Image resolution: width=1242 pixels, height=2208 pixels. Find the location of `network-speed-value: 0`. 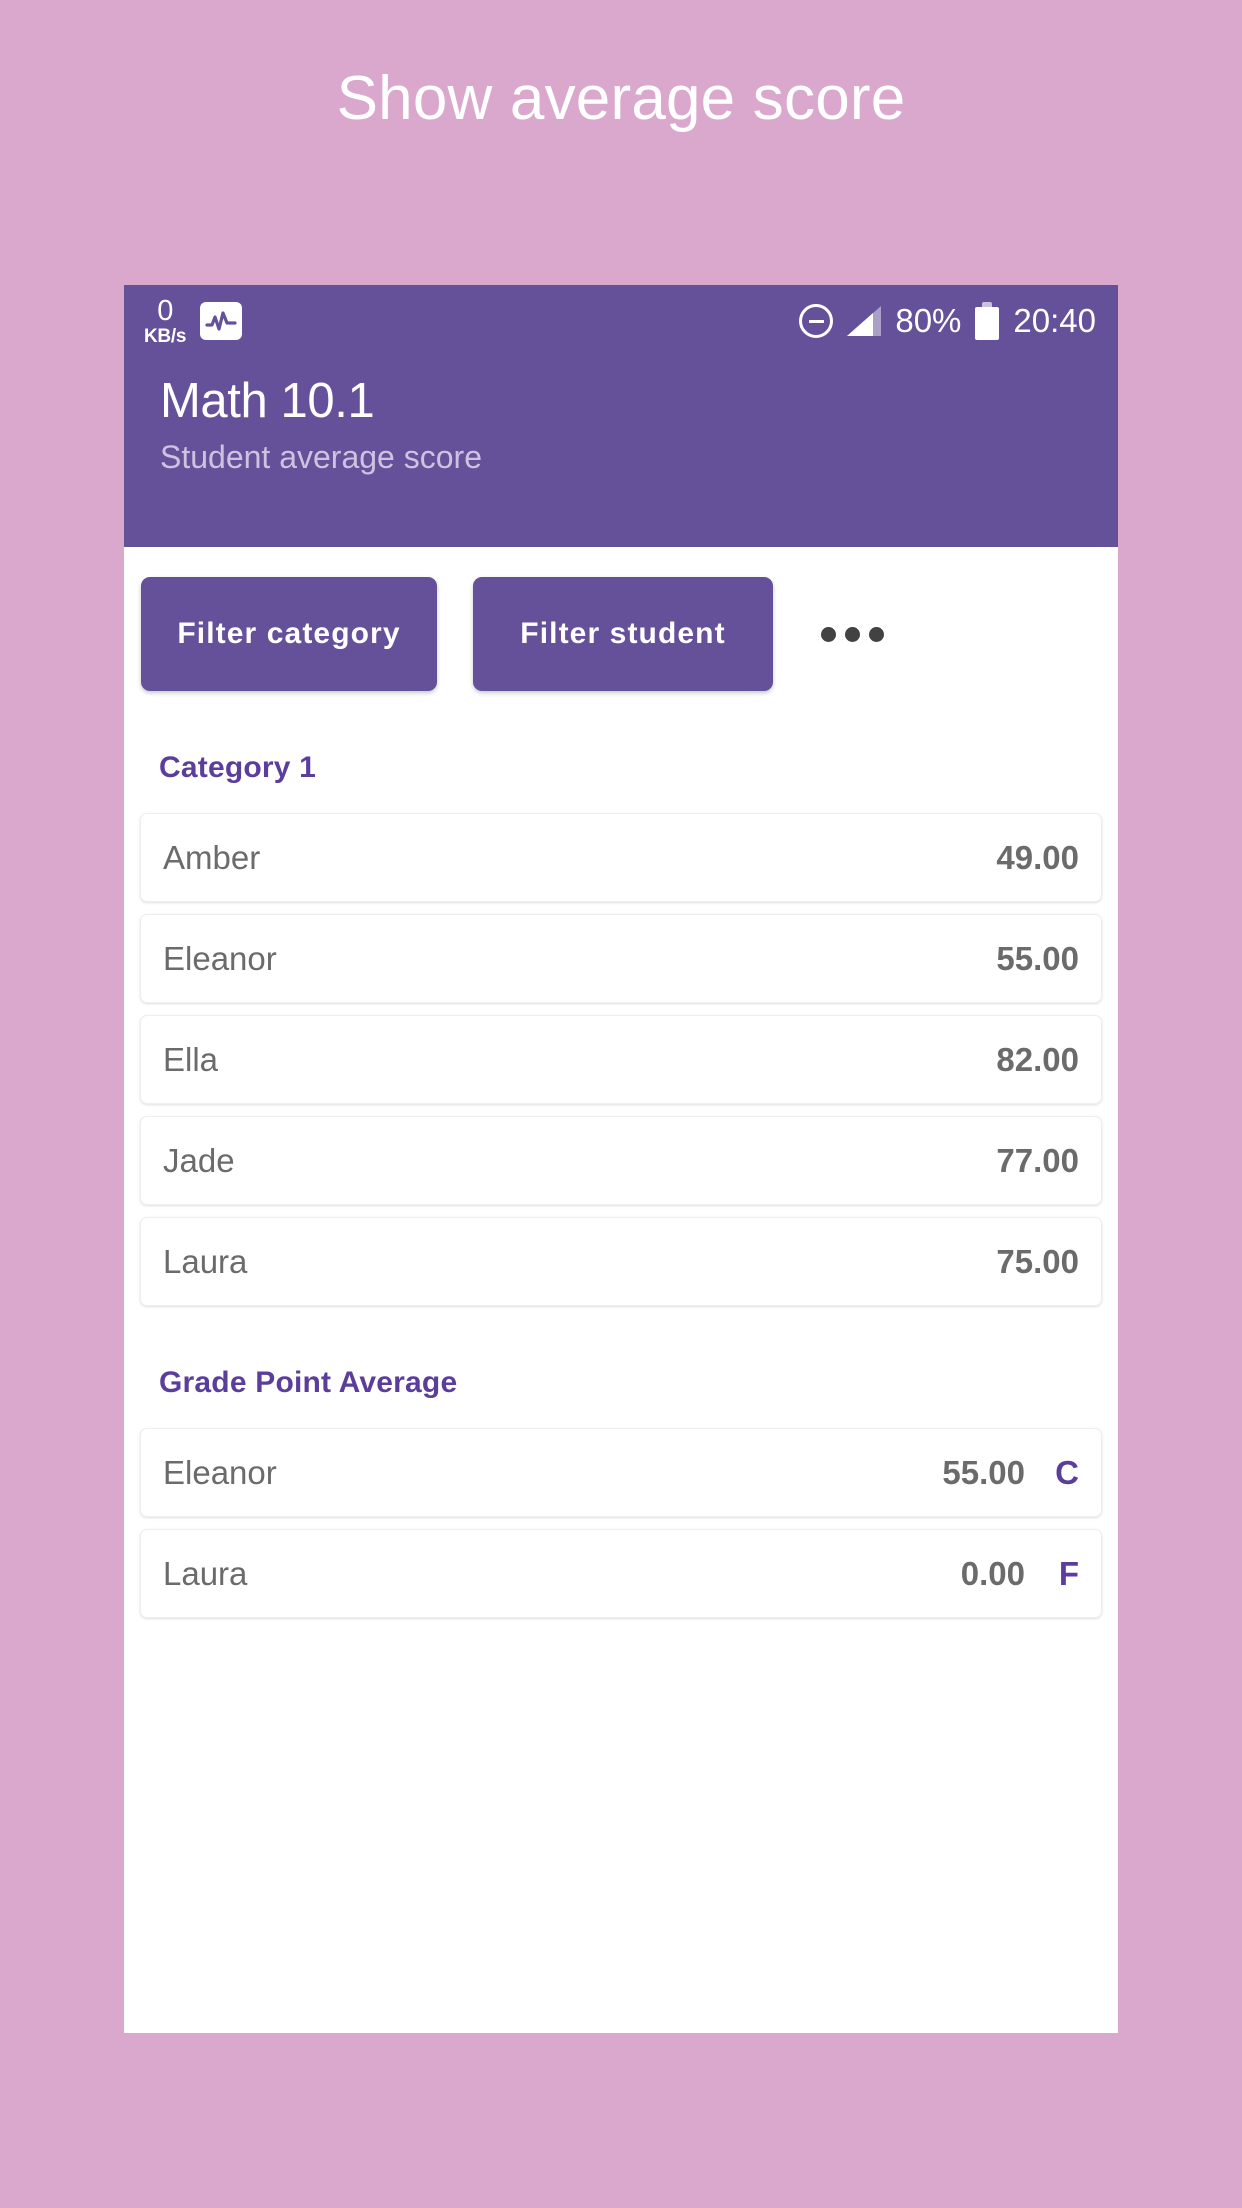

network-speed-value: 0 is located at coordinates (165, 310).